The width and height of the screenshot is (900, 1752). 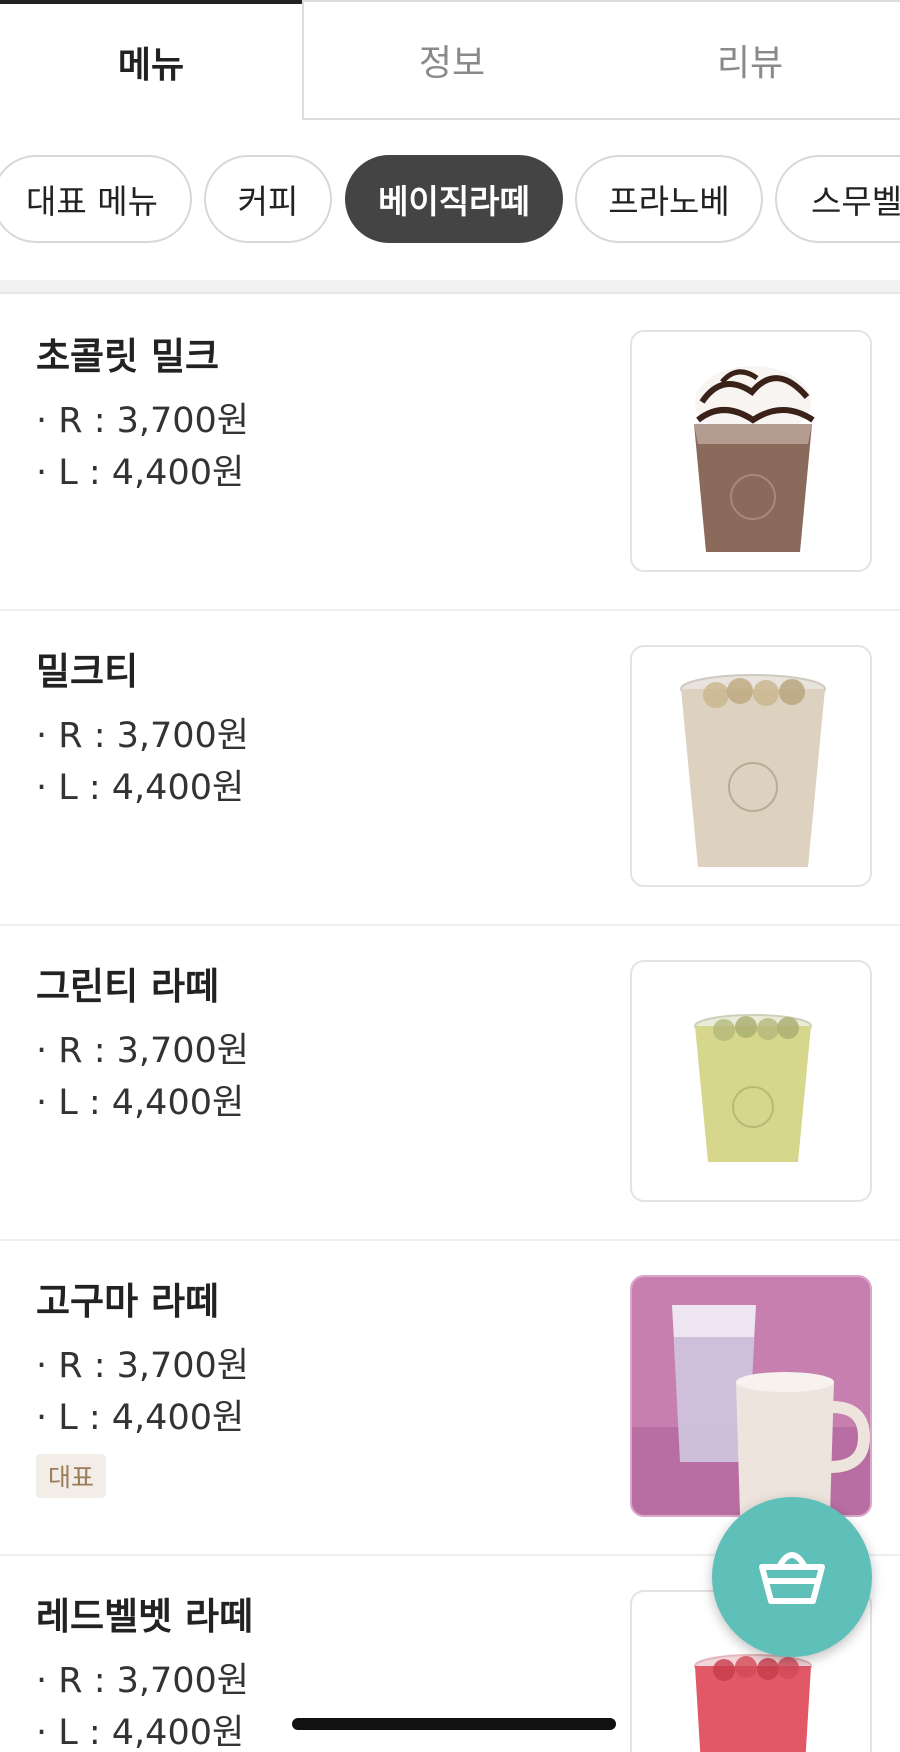 What do you see at coordinates (751, 451) in the screenshot?
I see `chocolate-milk-image` at bounding box center [751, 451].